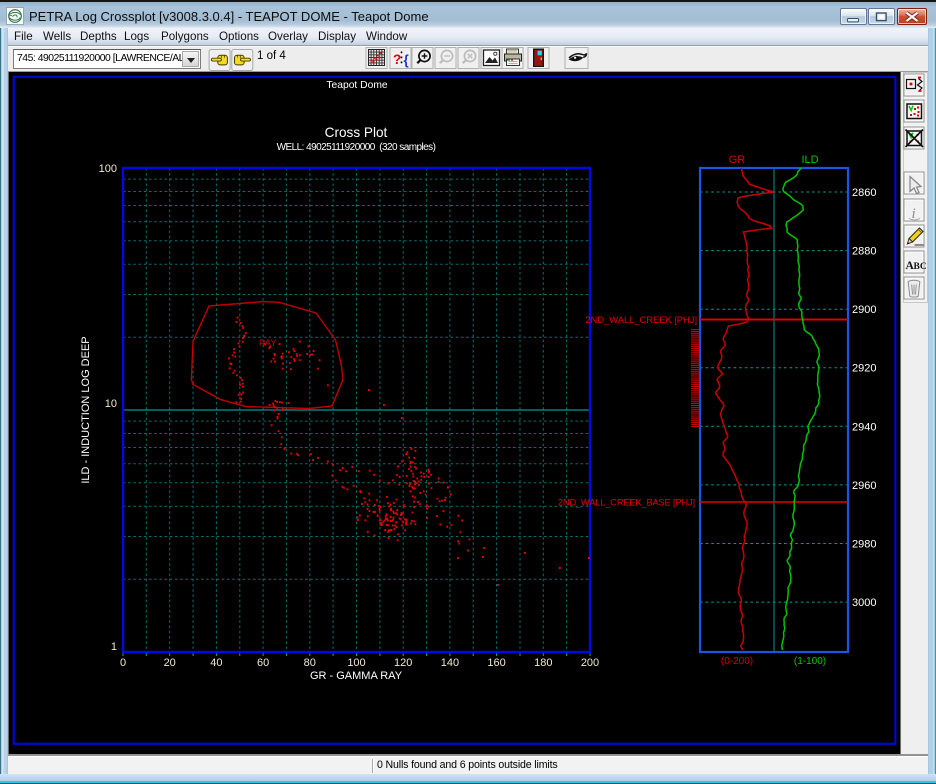 The height and width of the screenshot is (784, 936). I want to click on svg-text: 200, so click(590, 663).